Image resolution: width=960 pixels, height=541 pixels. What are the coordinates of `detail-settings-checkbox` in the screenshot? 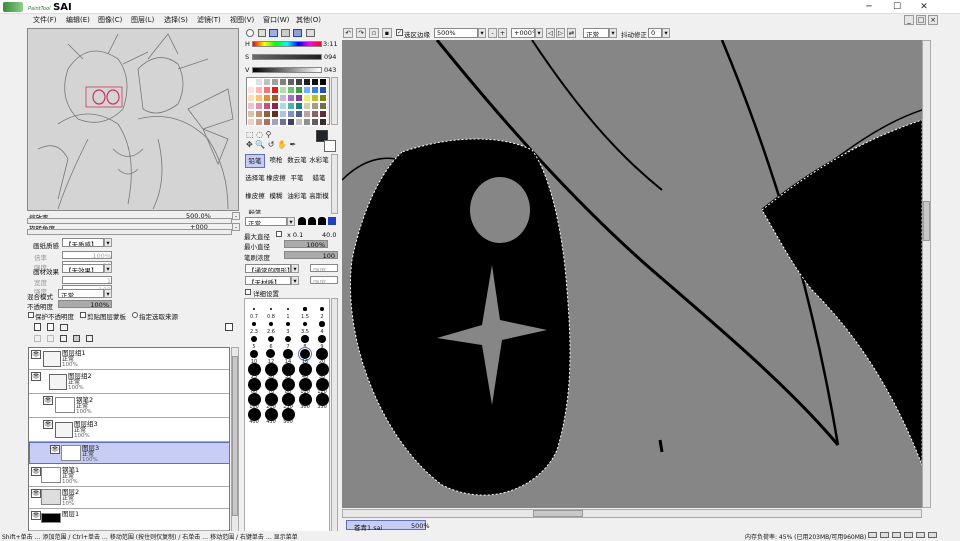 It's located at (248, 292).